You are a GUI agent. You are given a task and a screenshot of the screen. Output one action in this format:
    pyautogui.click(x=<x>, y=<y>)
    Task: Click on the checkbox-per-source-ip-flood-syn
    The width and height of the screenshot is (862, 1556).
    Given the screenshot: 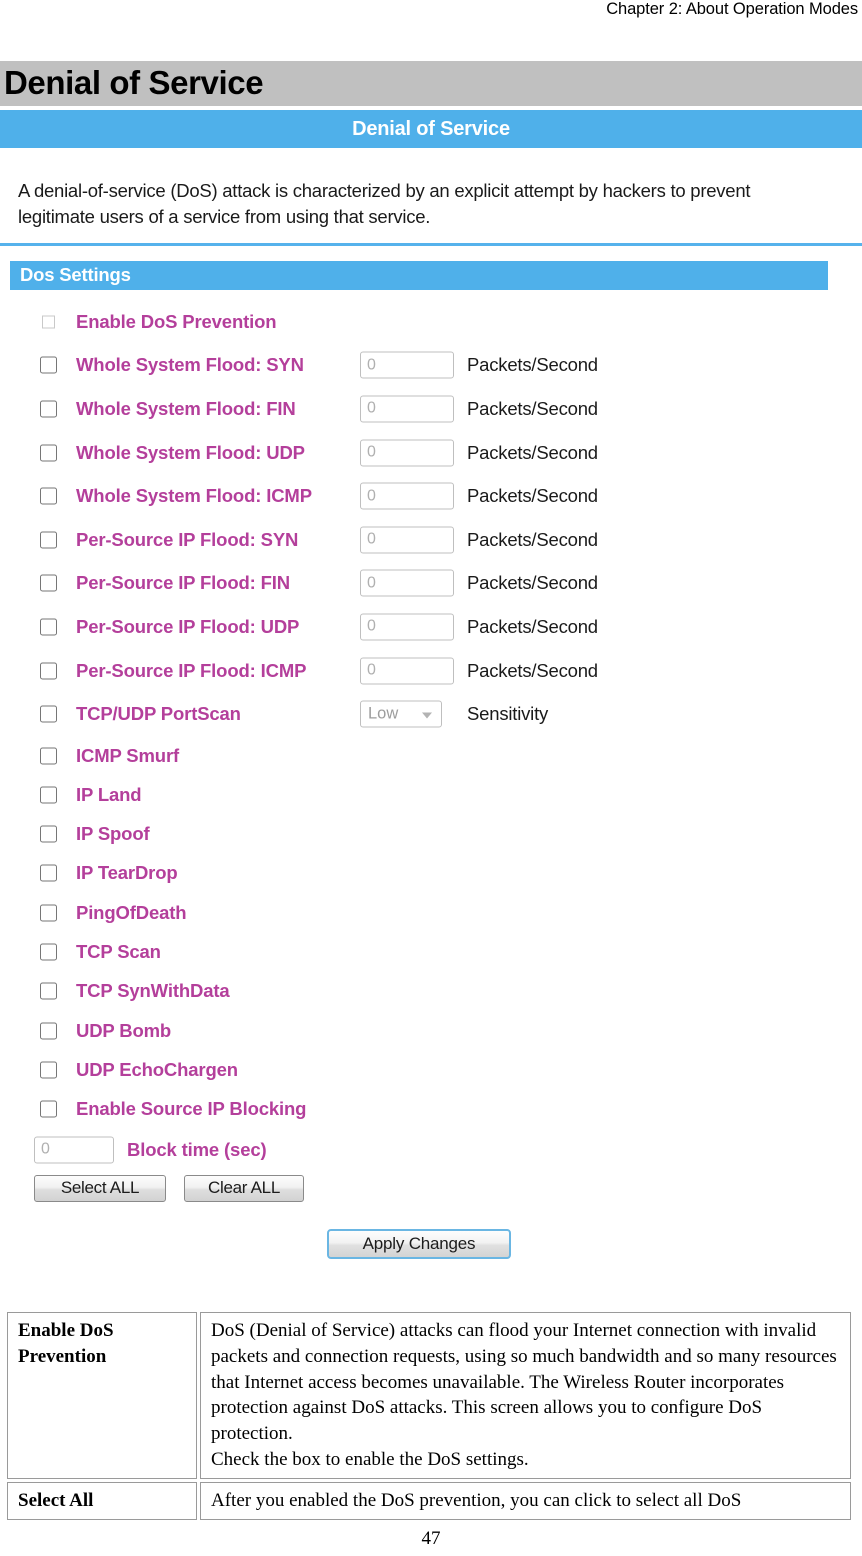 What is the action you would take?
    pyautogui.click(x=48, y=540)
    